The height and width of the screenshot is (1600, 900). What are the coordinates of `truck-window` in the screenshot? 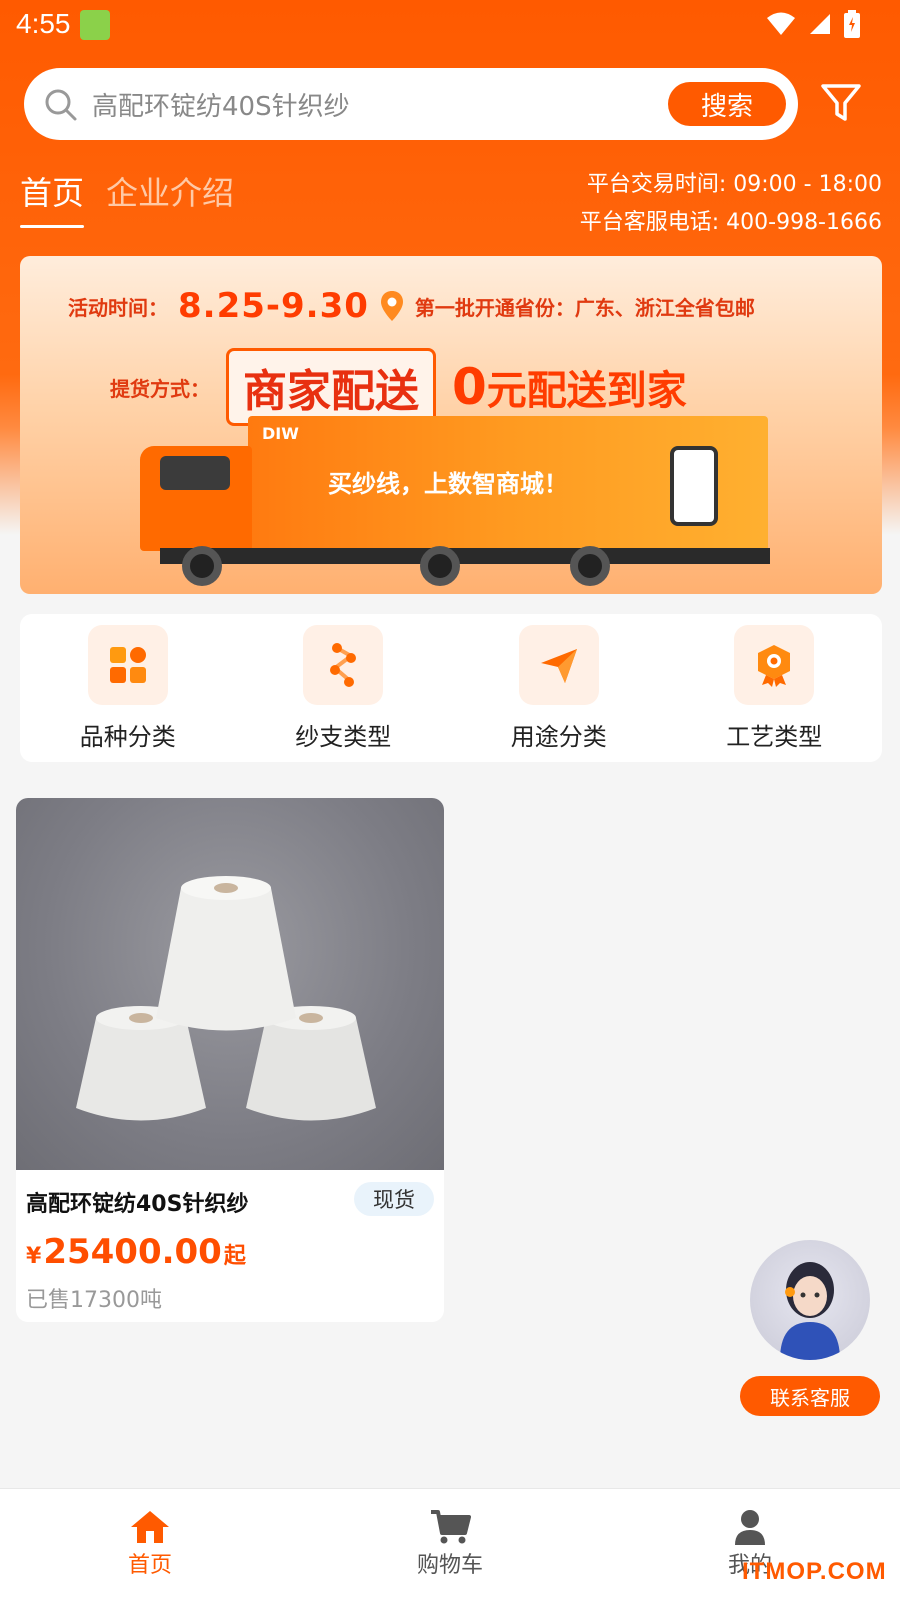 It's located at (195, 473).